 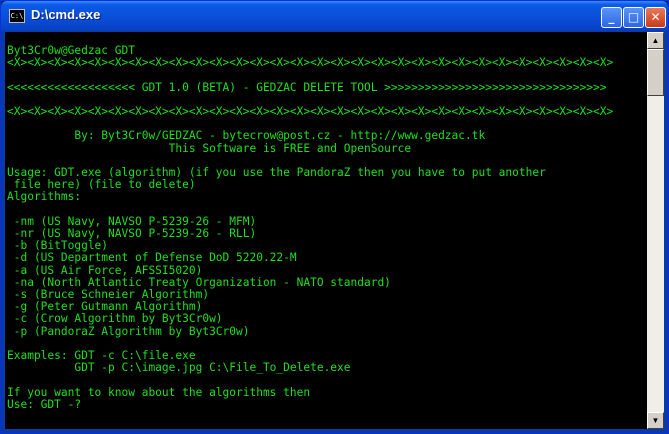 I want to click on close-button: ✕, so click(x=655, y=17).